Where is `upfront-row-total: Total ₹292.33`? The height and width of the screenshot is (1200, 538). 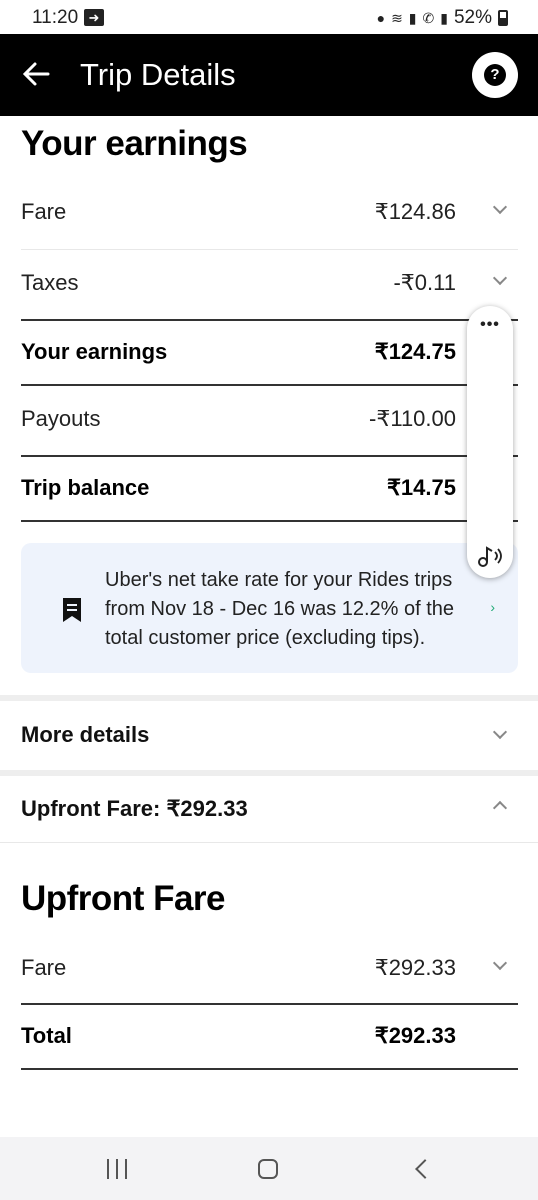 upfront-row-total: Total ₹292.33 is located at coordinates (269, 1036).